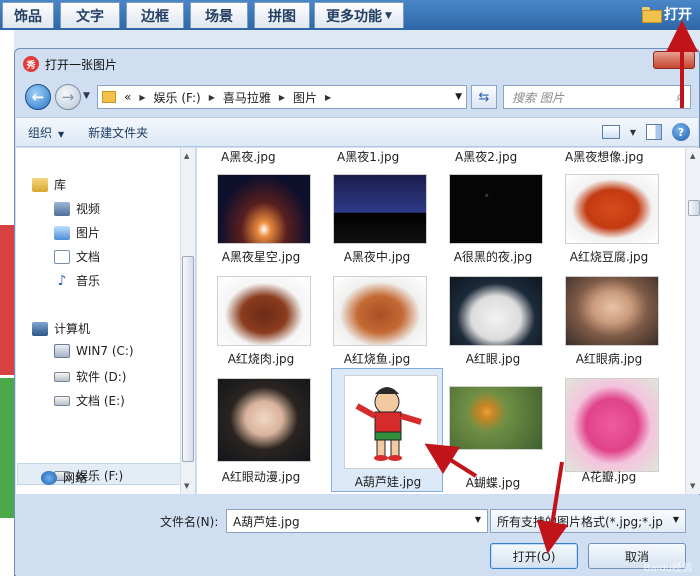 This screenshot has height=576, width=700. I want to click on dialog-titlebar: 秀 打开一张图片, so click(357, 64).